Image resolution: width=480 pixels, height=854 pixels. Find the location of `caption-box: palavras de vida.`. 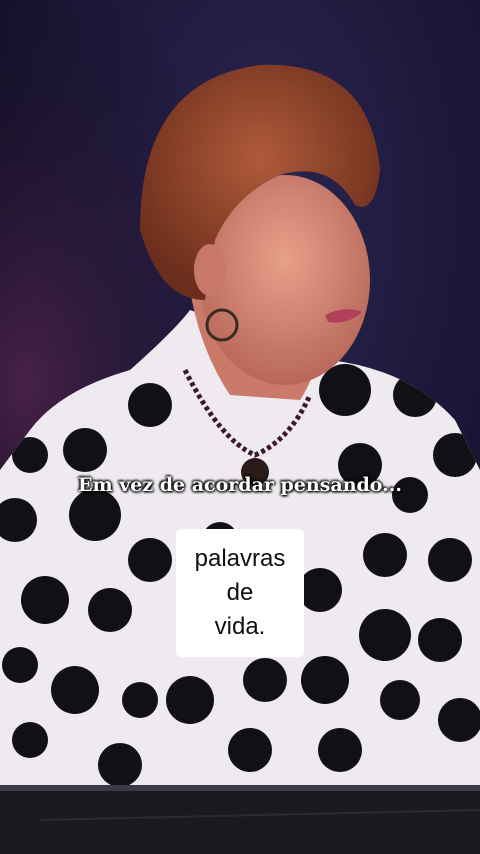

caption-box: palavras de vida. is located at coordinates (240, 593).